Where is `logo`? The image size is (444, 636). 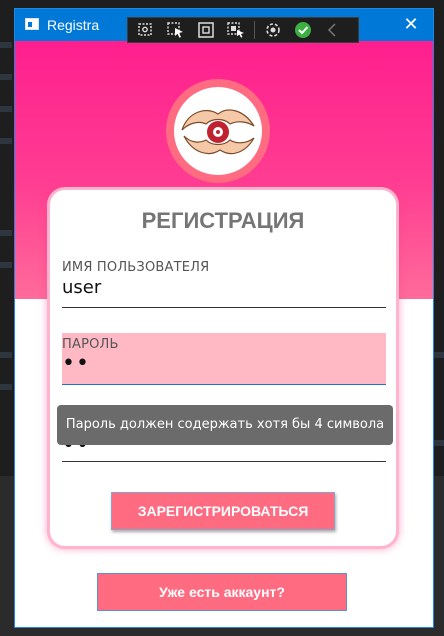 logo is located at coordinates (218, 131).